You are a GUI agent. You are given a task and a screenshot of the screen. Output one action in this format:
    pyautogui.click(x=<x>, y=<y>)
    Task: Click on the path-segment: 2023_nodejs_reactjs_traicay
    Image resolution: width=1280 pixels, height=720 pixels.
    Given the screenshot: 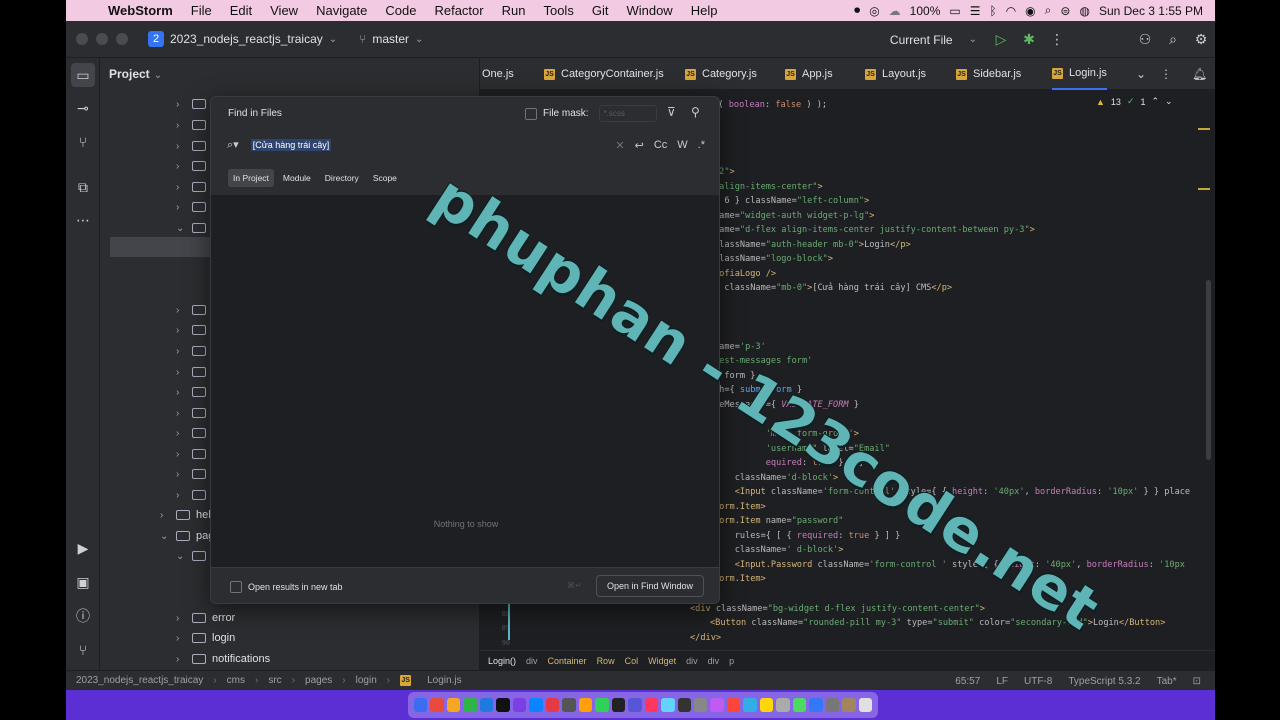 What is the action you would take?
    pyautogui.click(x=139, y=680)
    